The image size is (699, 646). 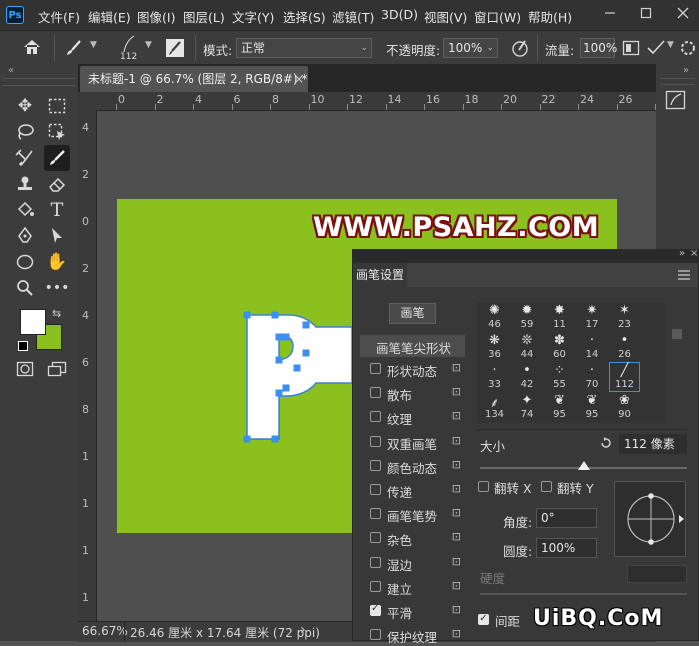 I want to click on brush-tip-item: ✶ 23, so click(x=624, y=317).